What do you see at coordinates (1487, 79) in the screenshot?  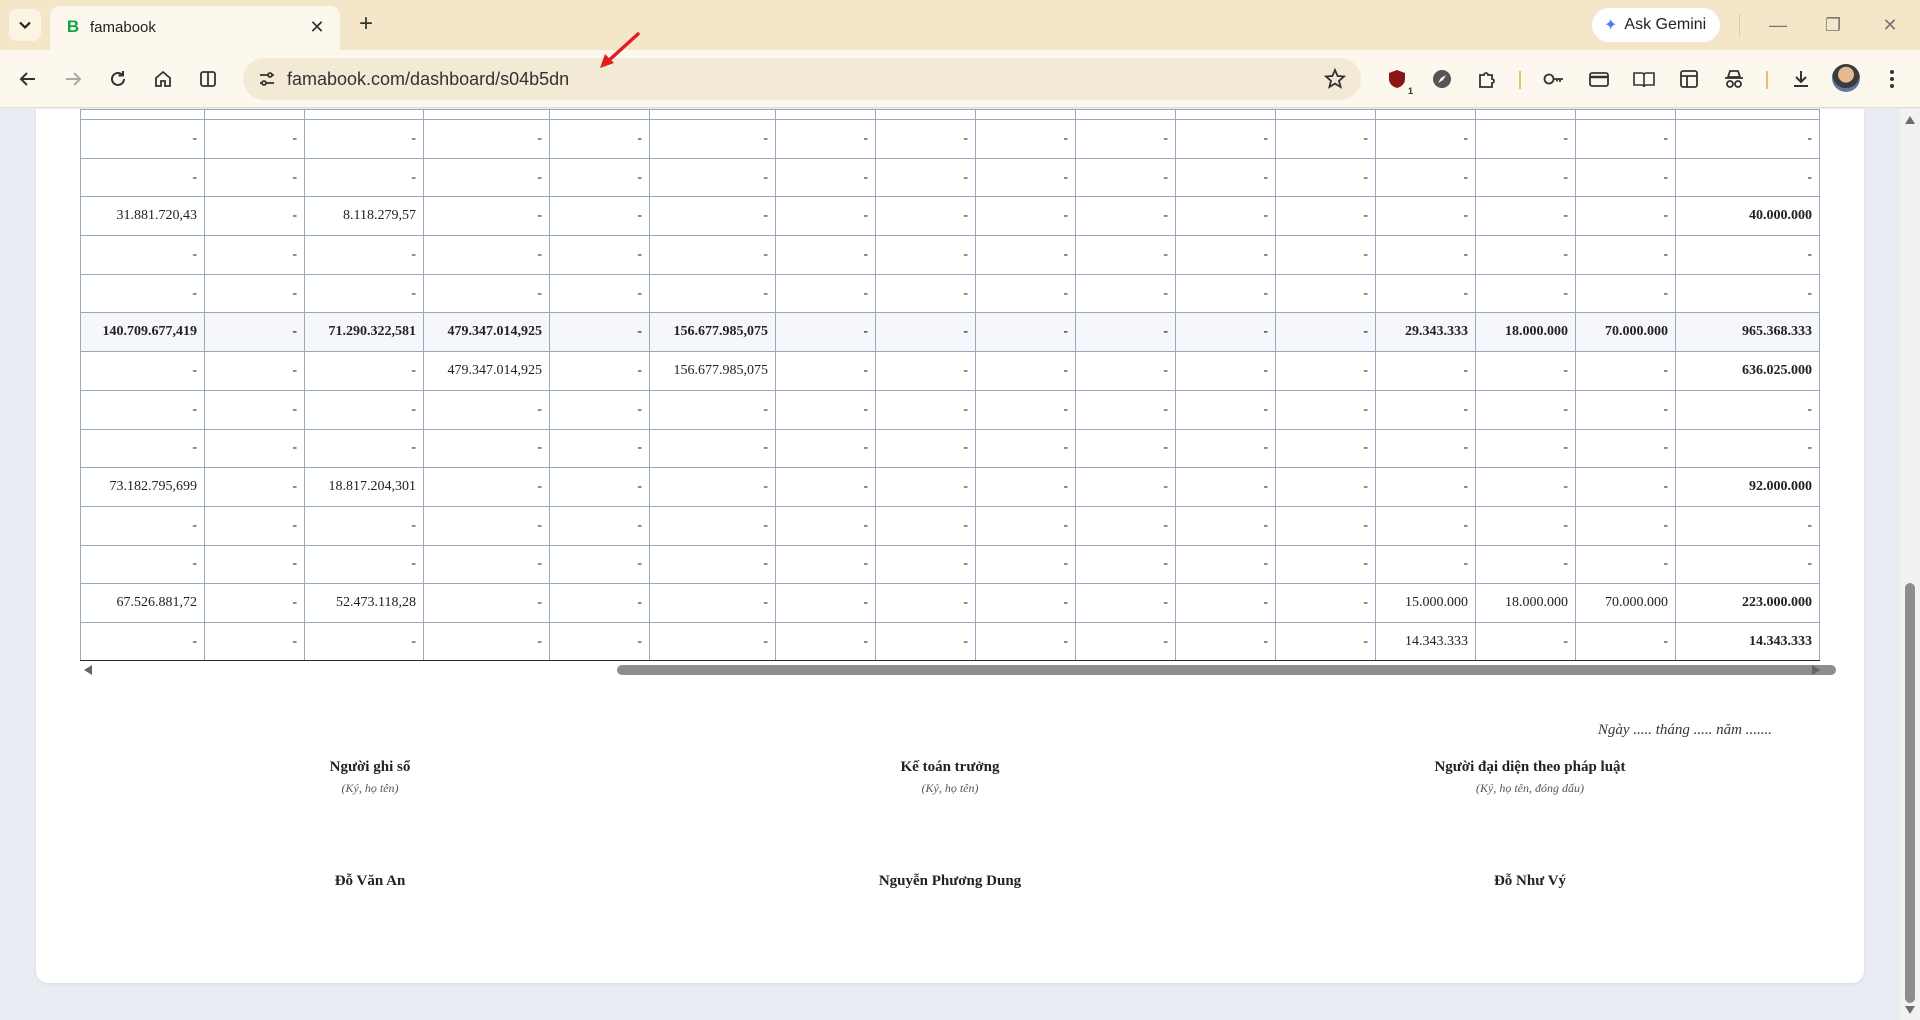 I see `extensions-button` at bounding box center [1487, 79].